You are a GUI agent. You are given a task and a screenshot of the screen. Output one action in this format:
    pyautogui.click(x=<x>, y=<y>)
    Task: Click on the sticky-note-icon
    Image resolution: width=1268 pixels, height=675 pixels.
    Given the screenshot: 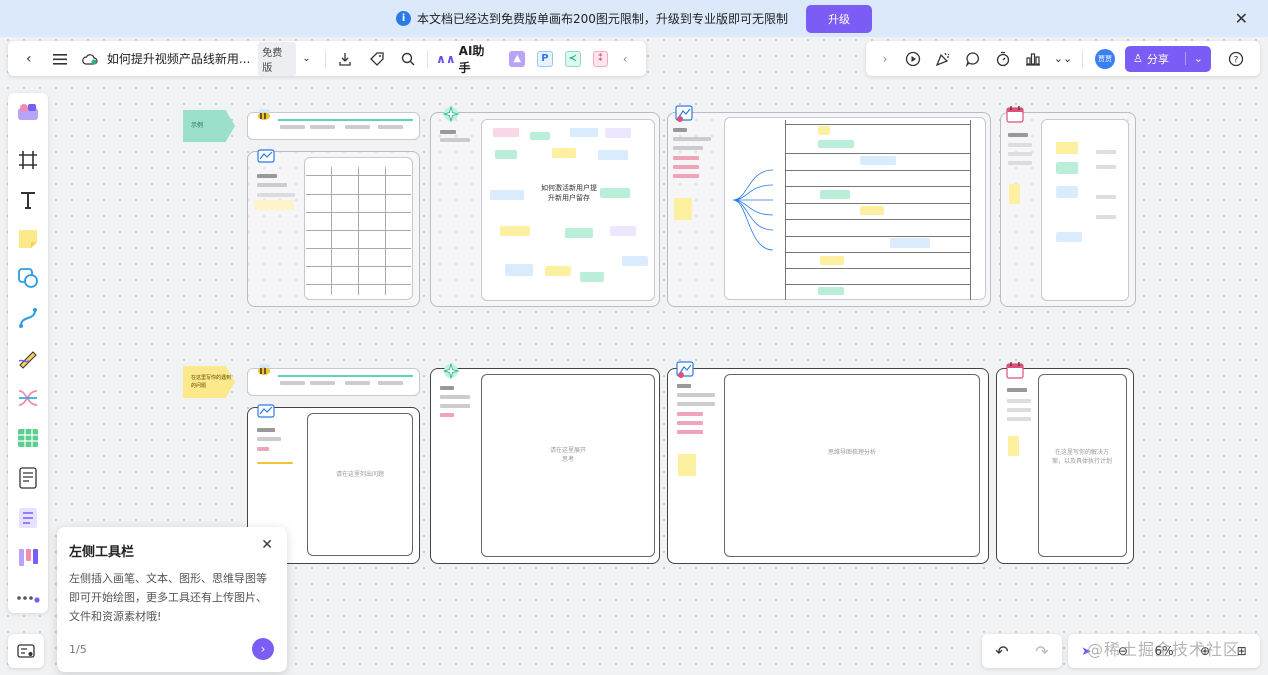 What is the action you would take?
    pyautogui.click(x=28, y=239)
    